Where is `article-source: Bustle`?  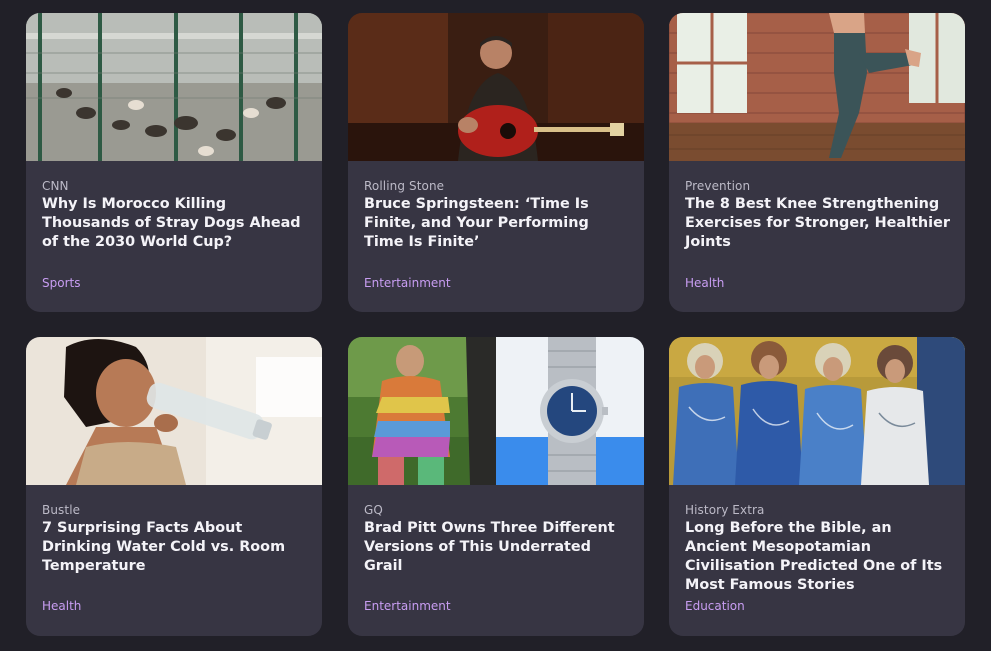 article-source: Bustle is located at coordinates (61, 510).